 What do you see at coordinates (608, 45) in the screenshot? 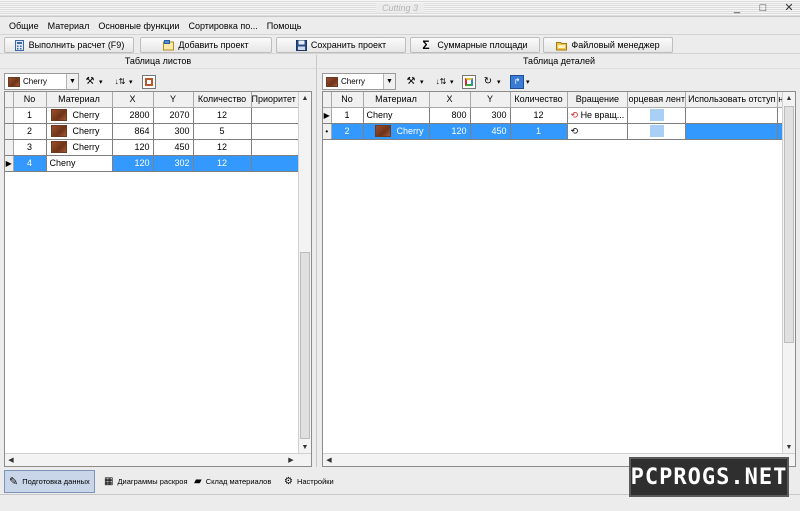
I see `file-manager-button: Файловый менеджер` at bounding box center [608, 45].